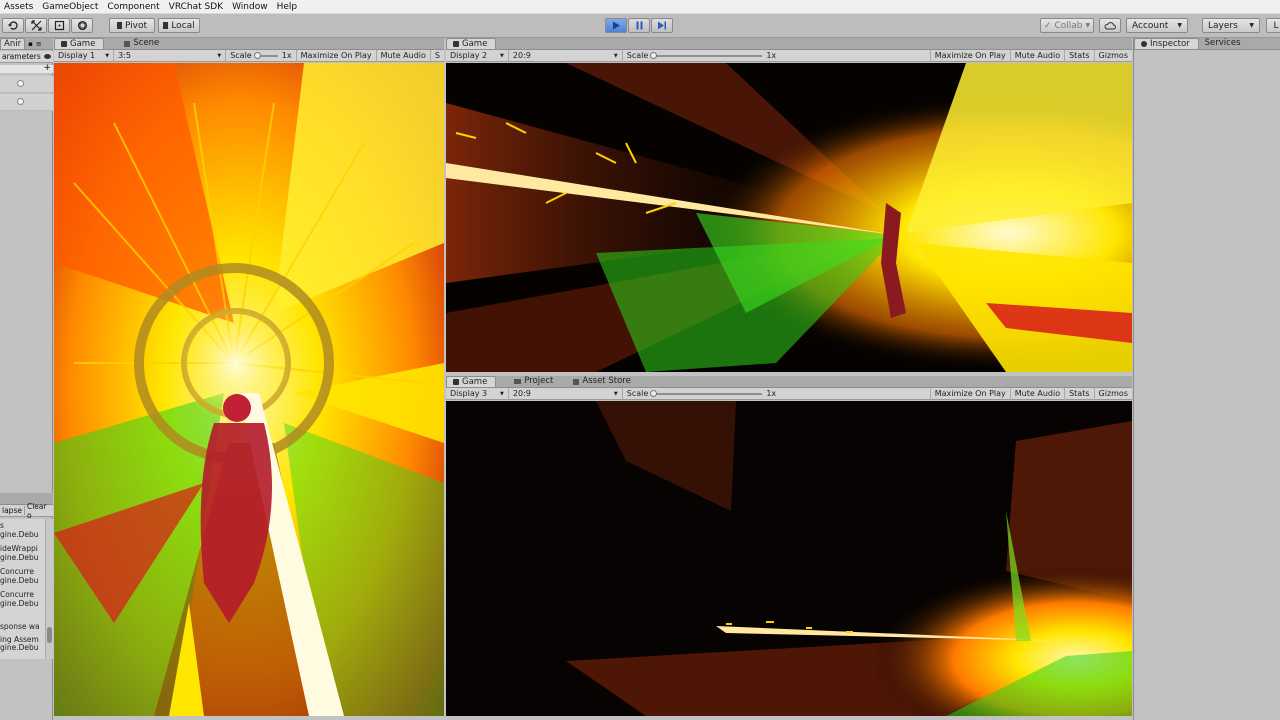 The width and height of the screenshot is (1280, 720). I want to click on aspect-dropdown: 3:5 ▼, so click(170, 55).